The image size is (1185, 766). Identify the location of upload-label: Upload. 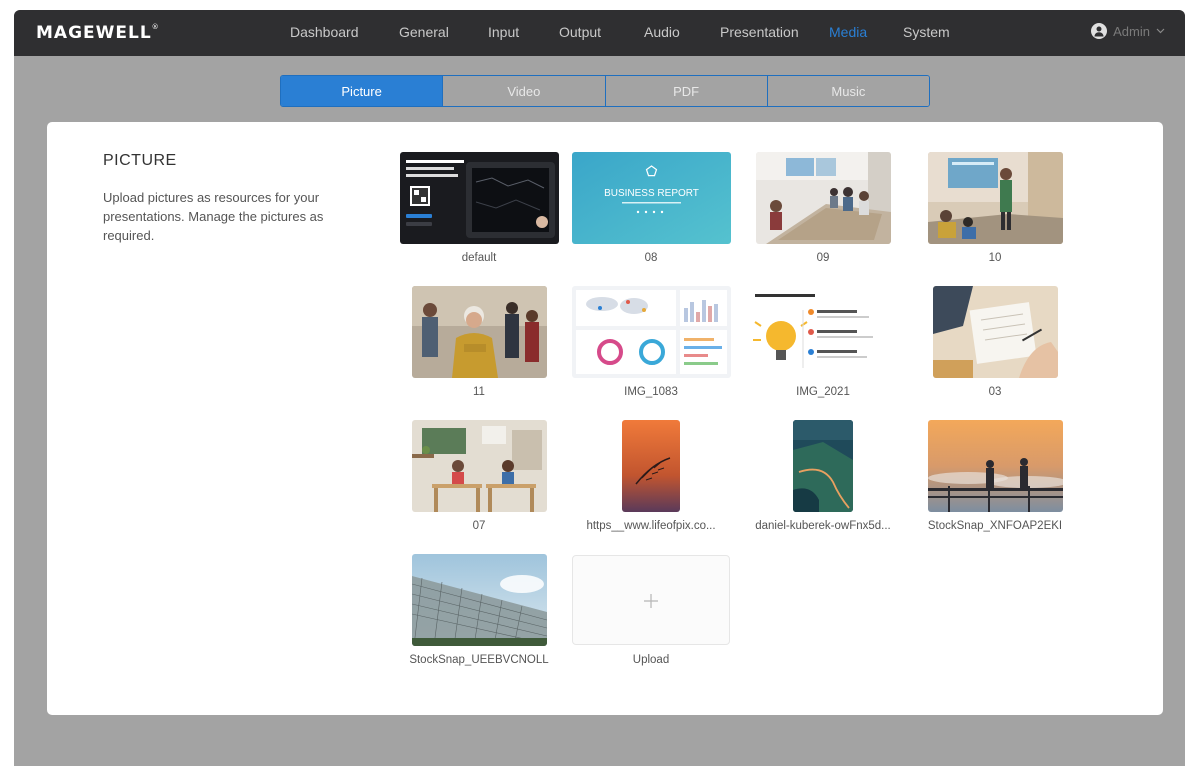
(651, 660).